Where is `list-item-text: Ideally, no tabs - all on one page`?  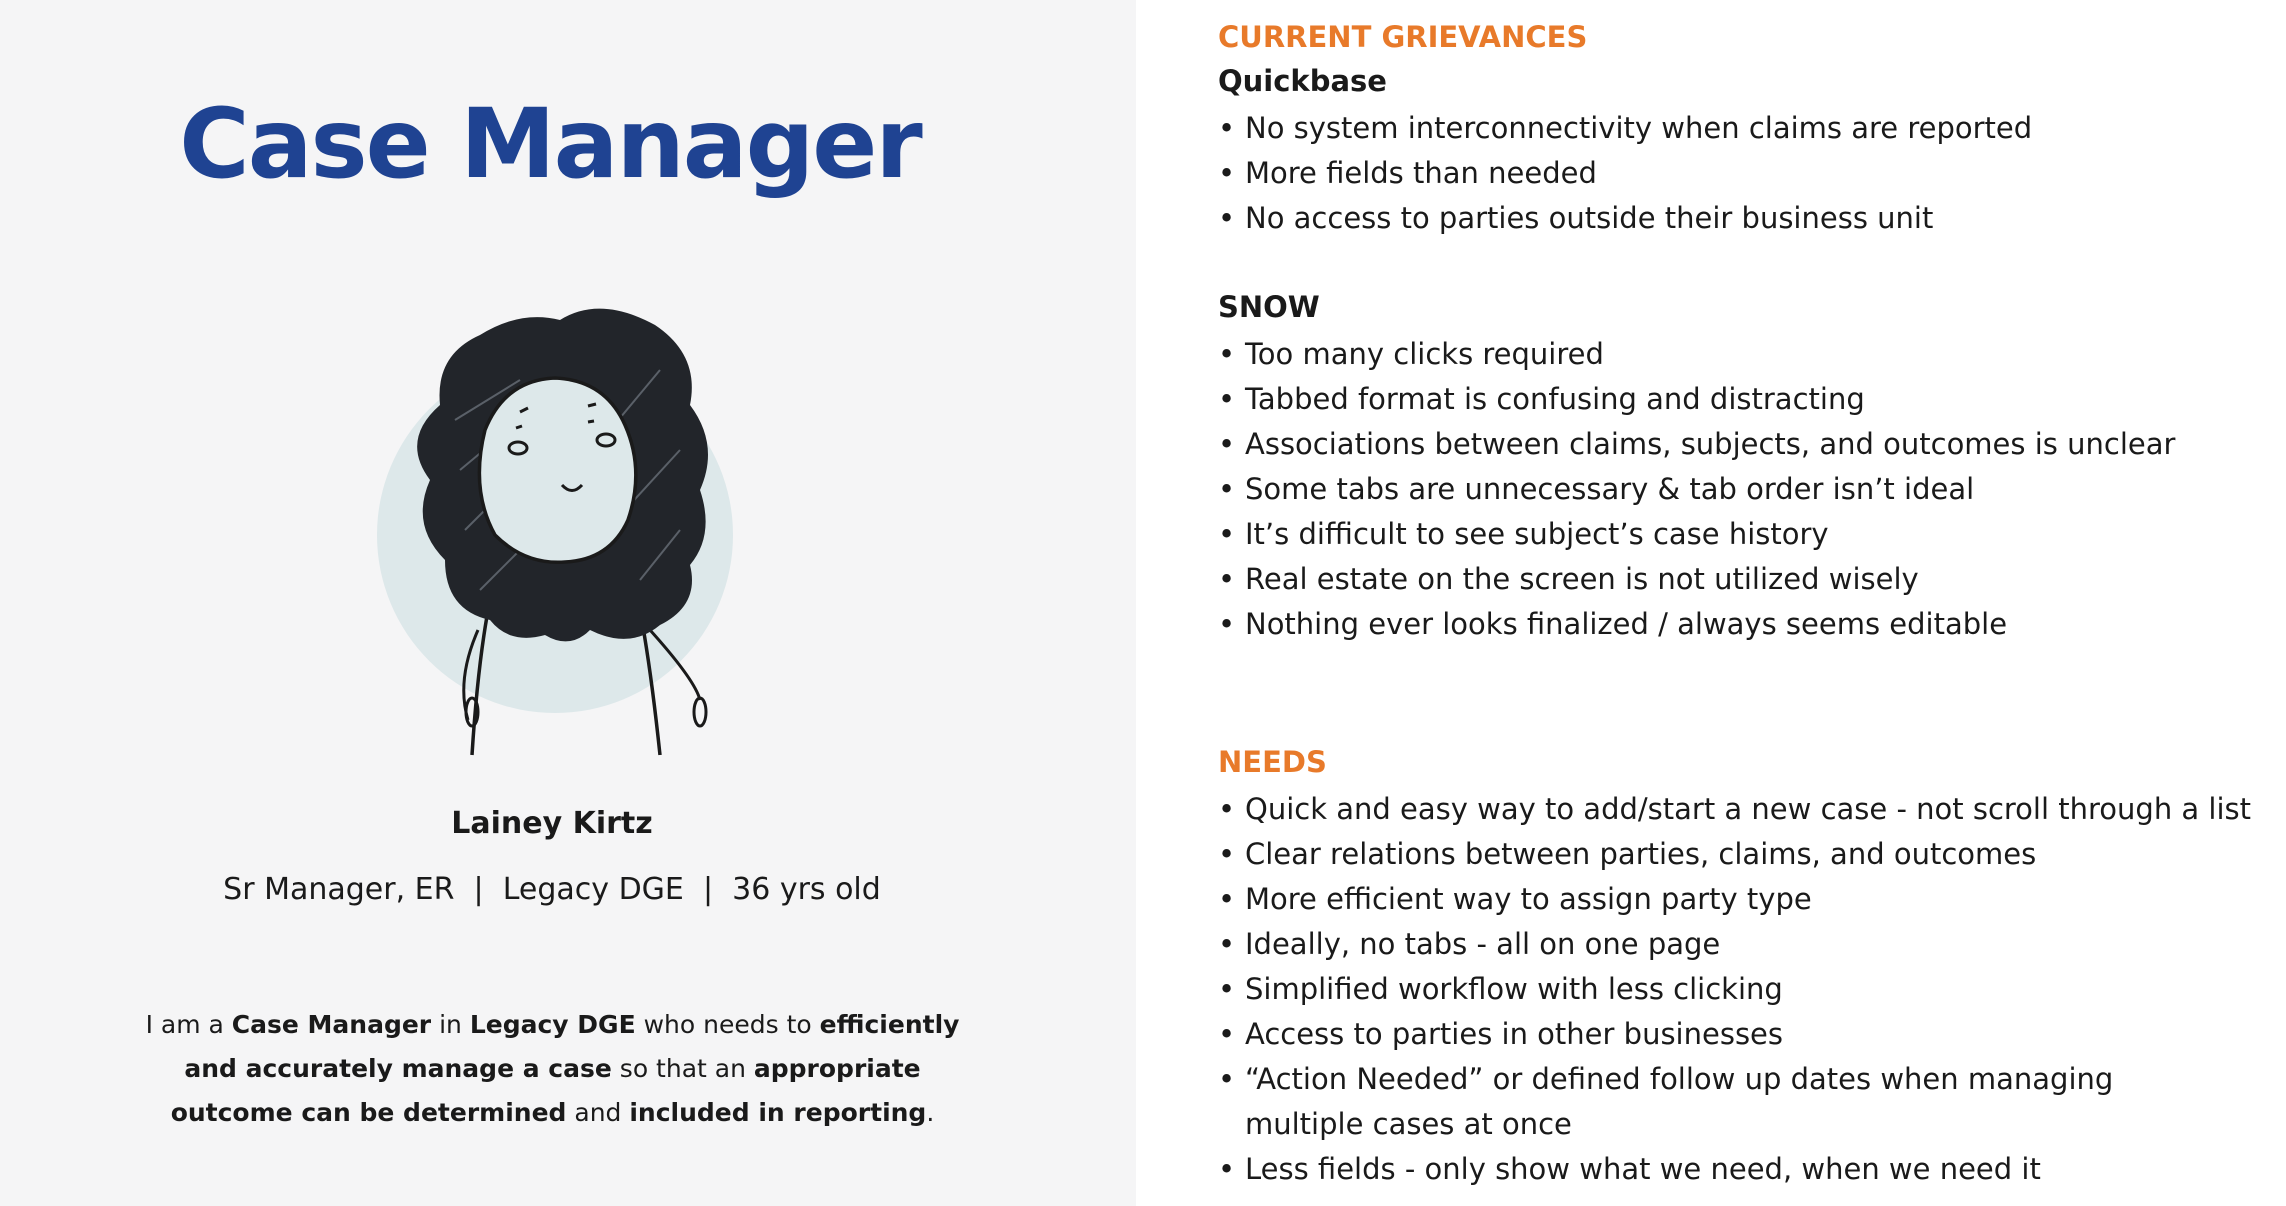
list-item-text: Ideally, no tabs - all on one page is located at coordinates (1483, 944).